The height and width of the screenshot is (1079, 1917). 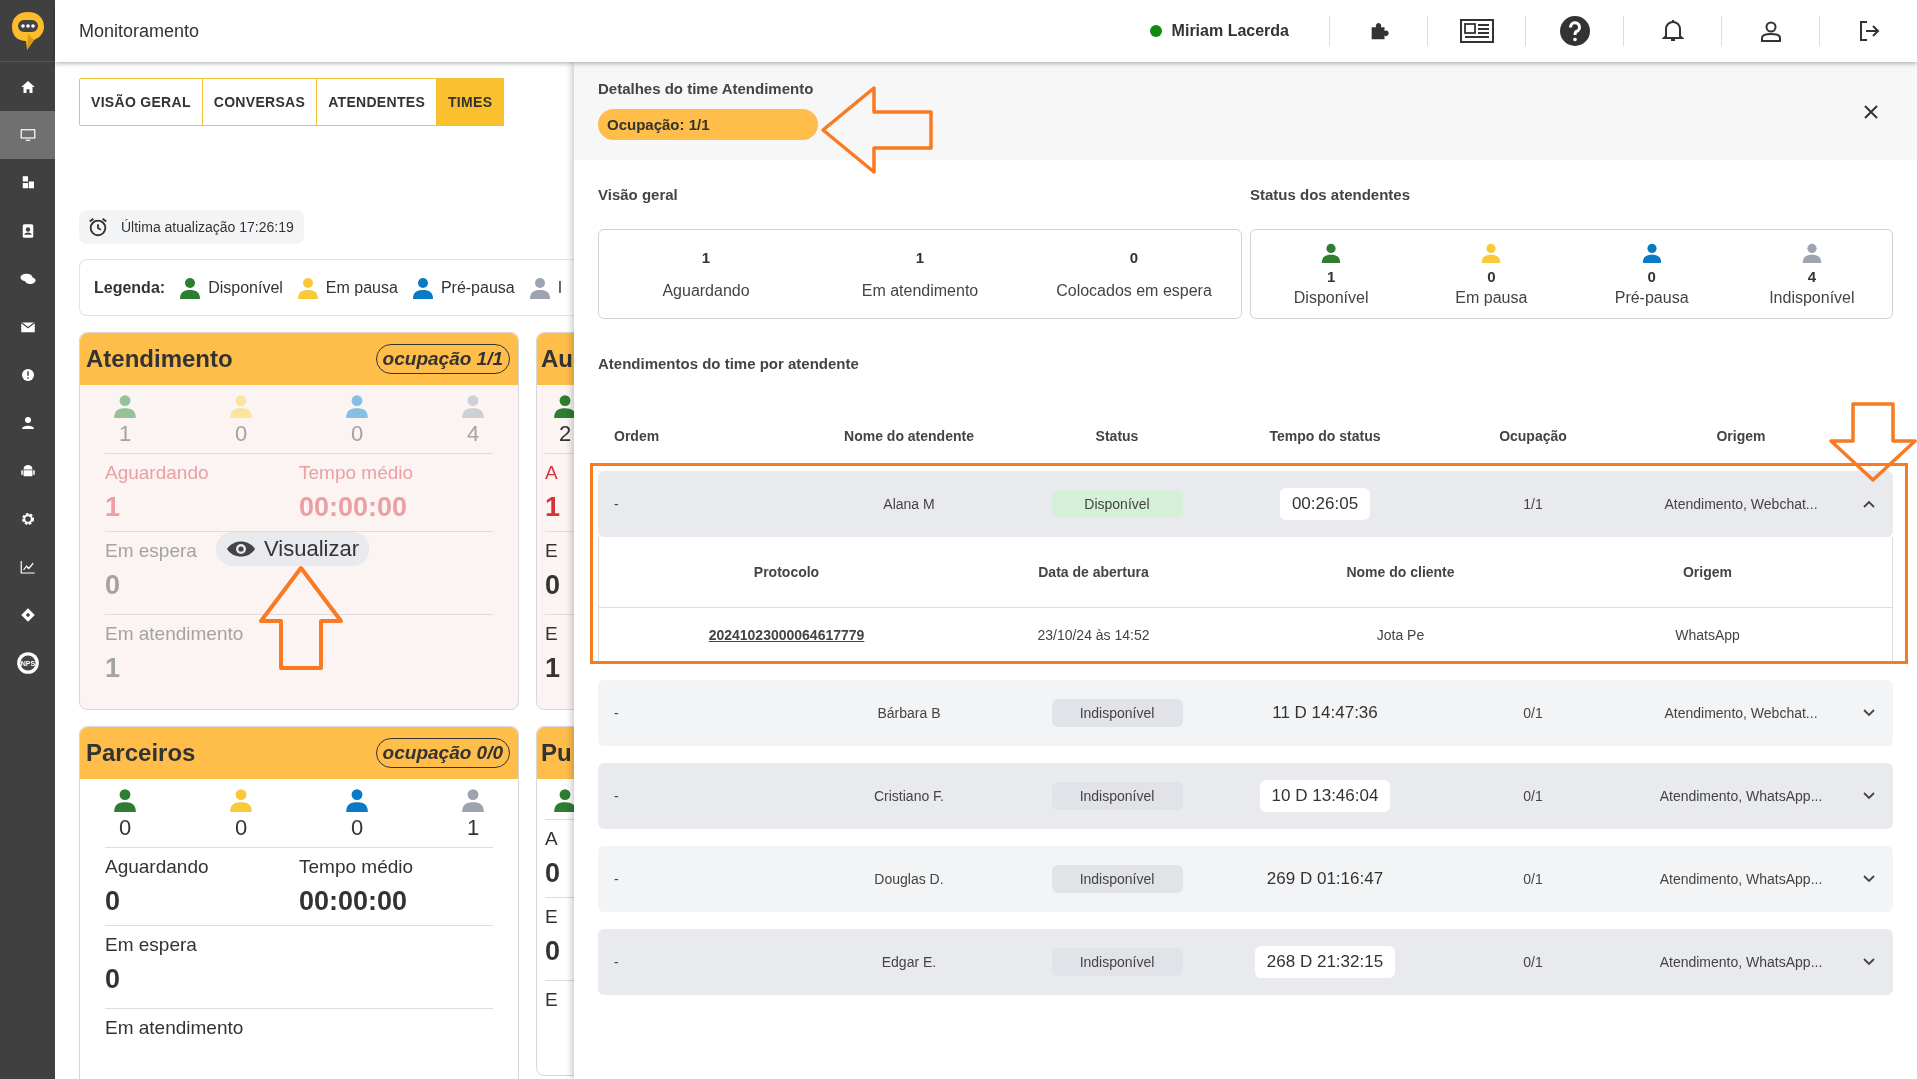 What do you see at coordinates (141, 102) in the screenshot?
I see `tab: VISÃO GERAL` at bounding box center [141, 102].